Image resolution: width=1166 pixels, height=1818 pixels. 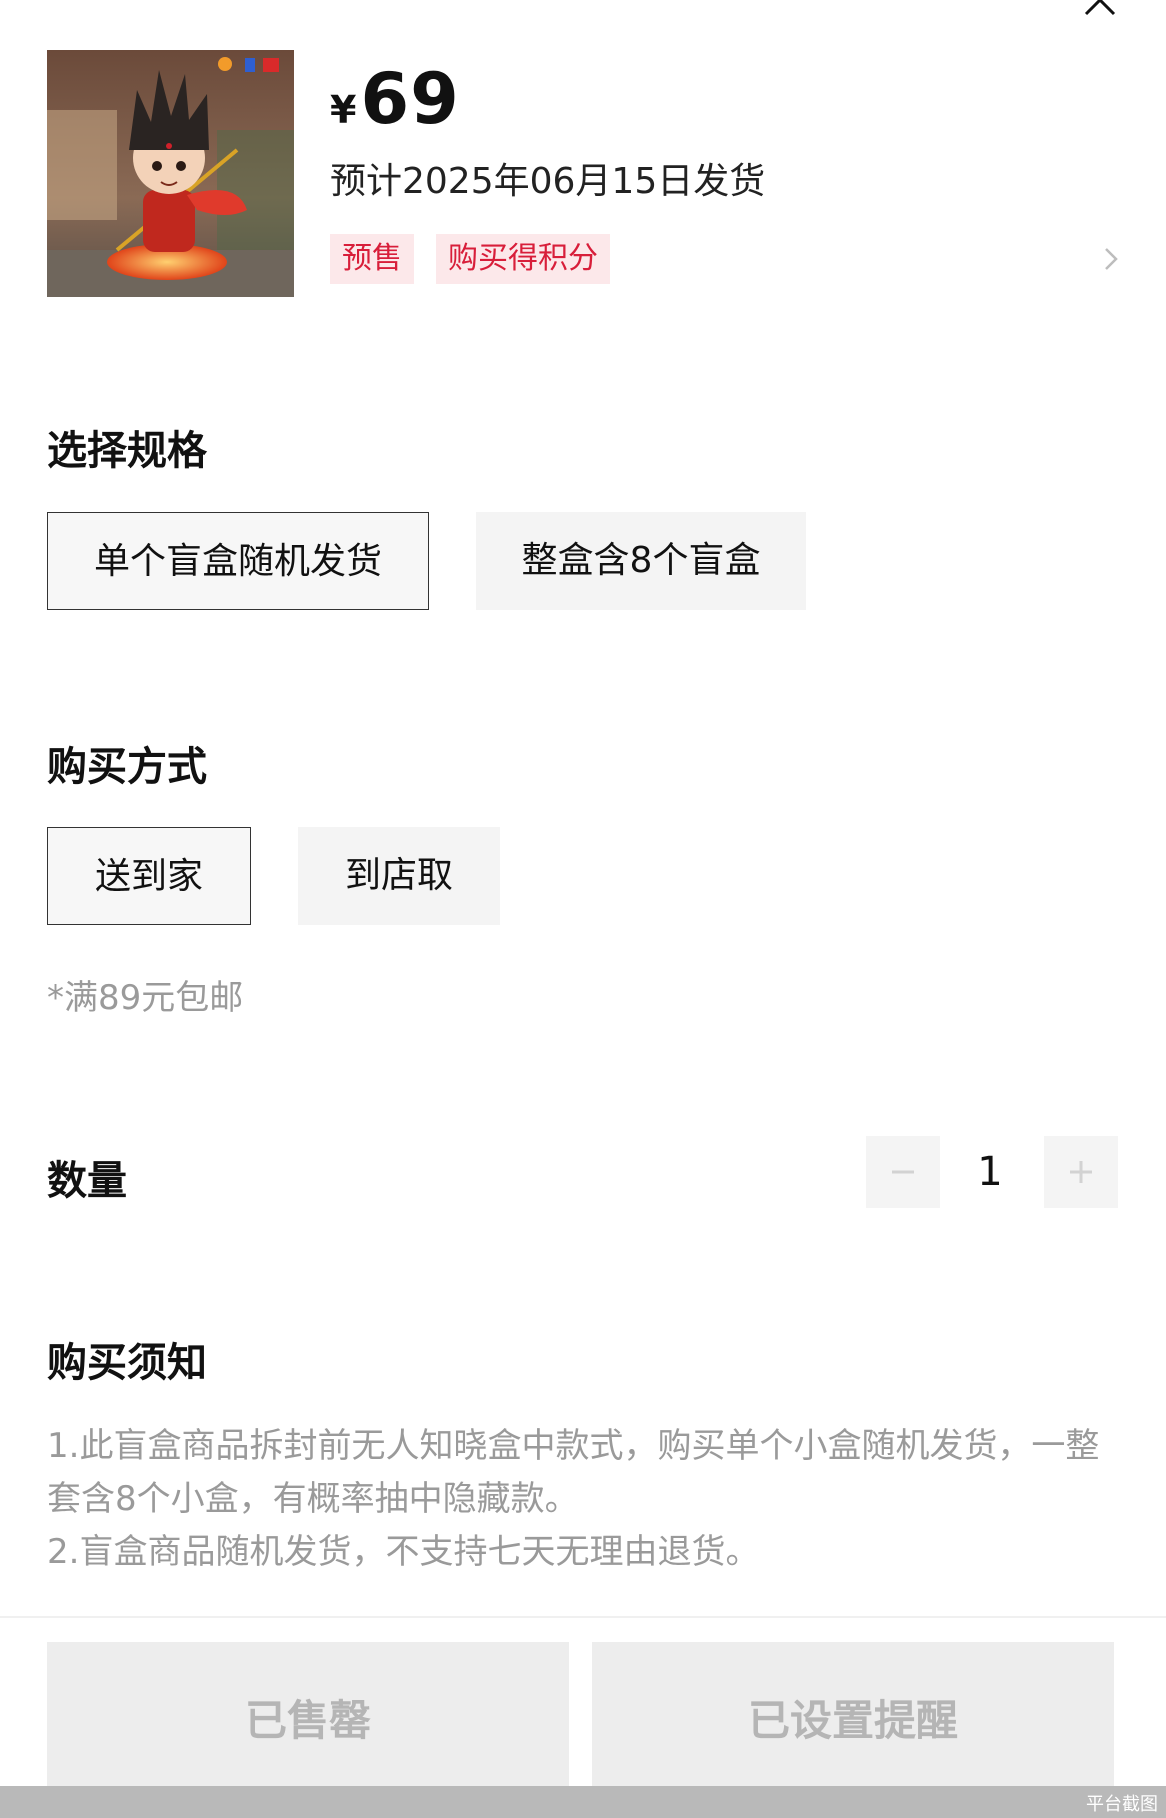 What do you see at coordinates (399, 876) in the screenshot?
I see `delivery-option-store-pickup: 到店取` at bounding box center [399, 876].